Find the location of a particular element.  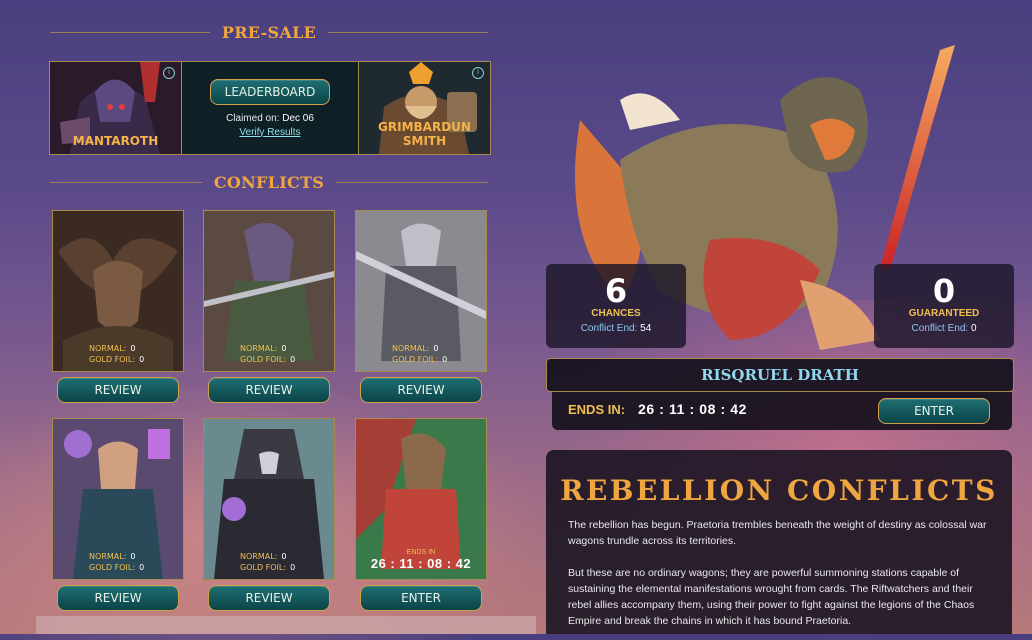

ends-in-label: ENDS IN: is located at coordinates (597, 409).